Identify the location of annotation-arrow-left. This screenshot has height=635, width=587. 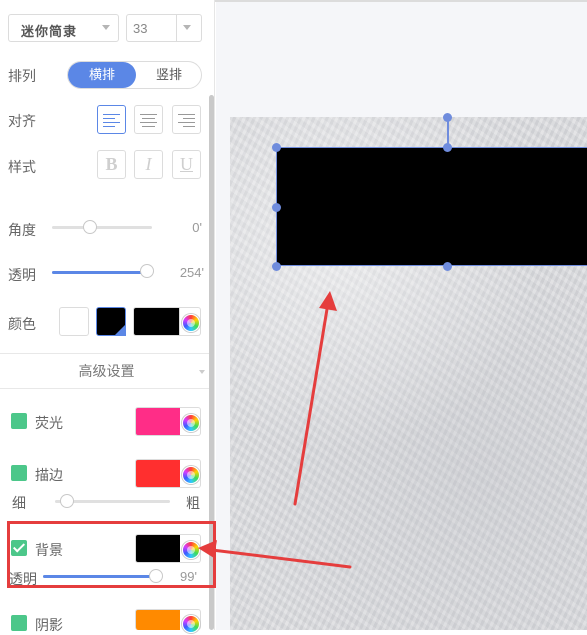
(275, 554).